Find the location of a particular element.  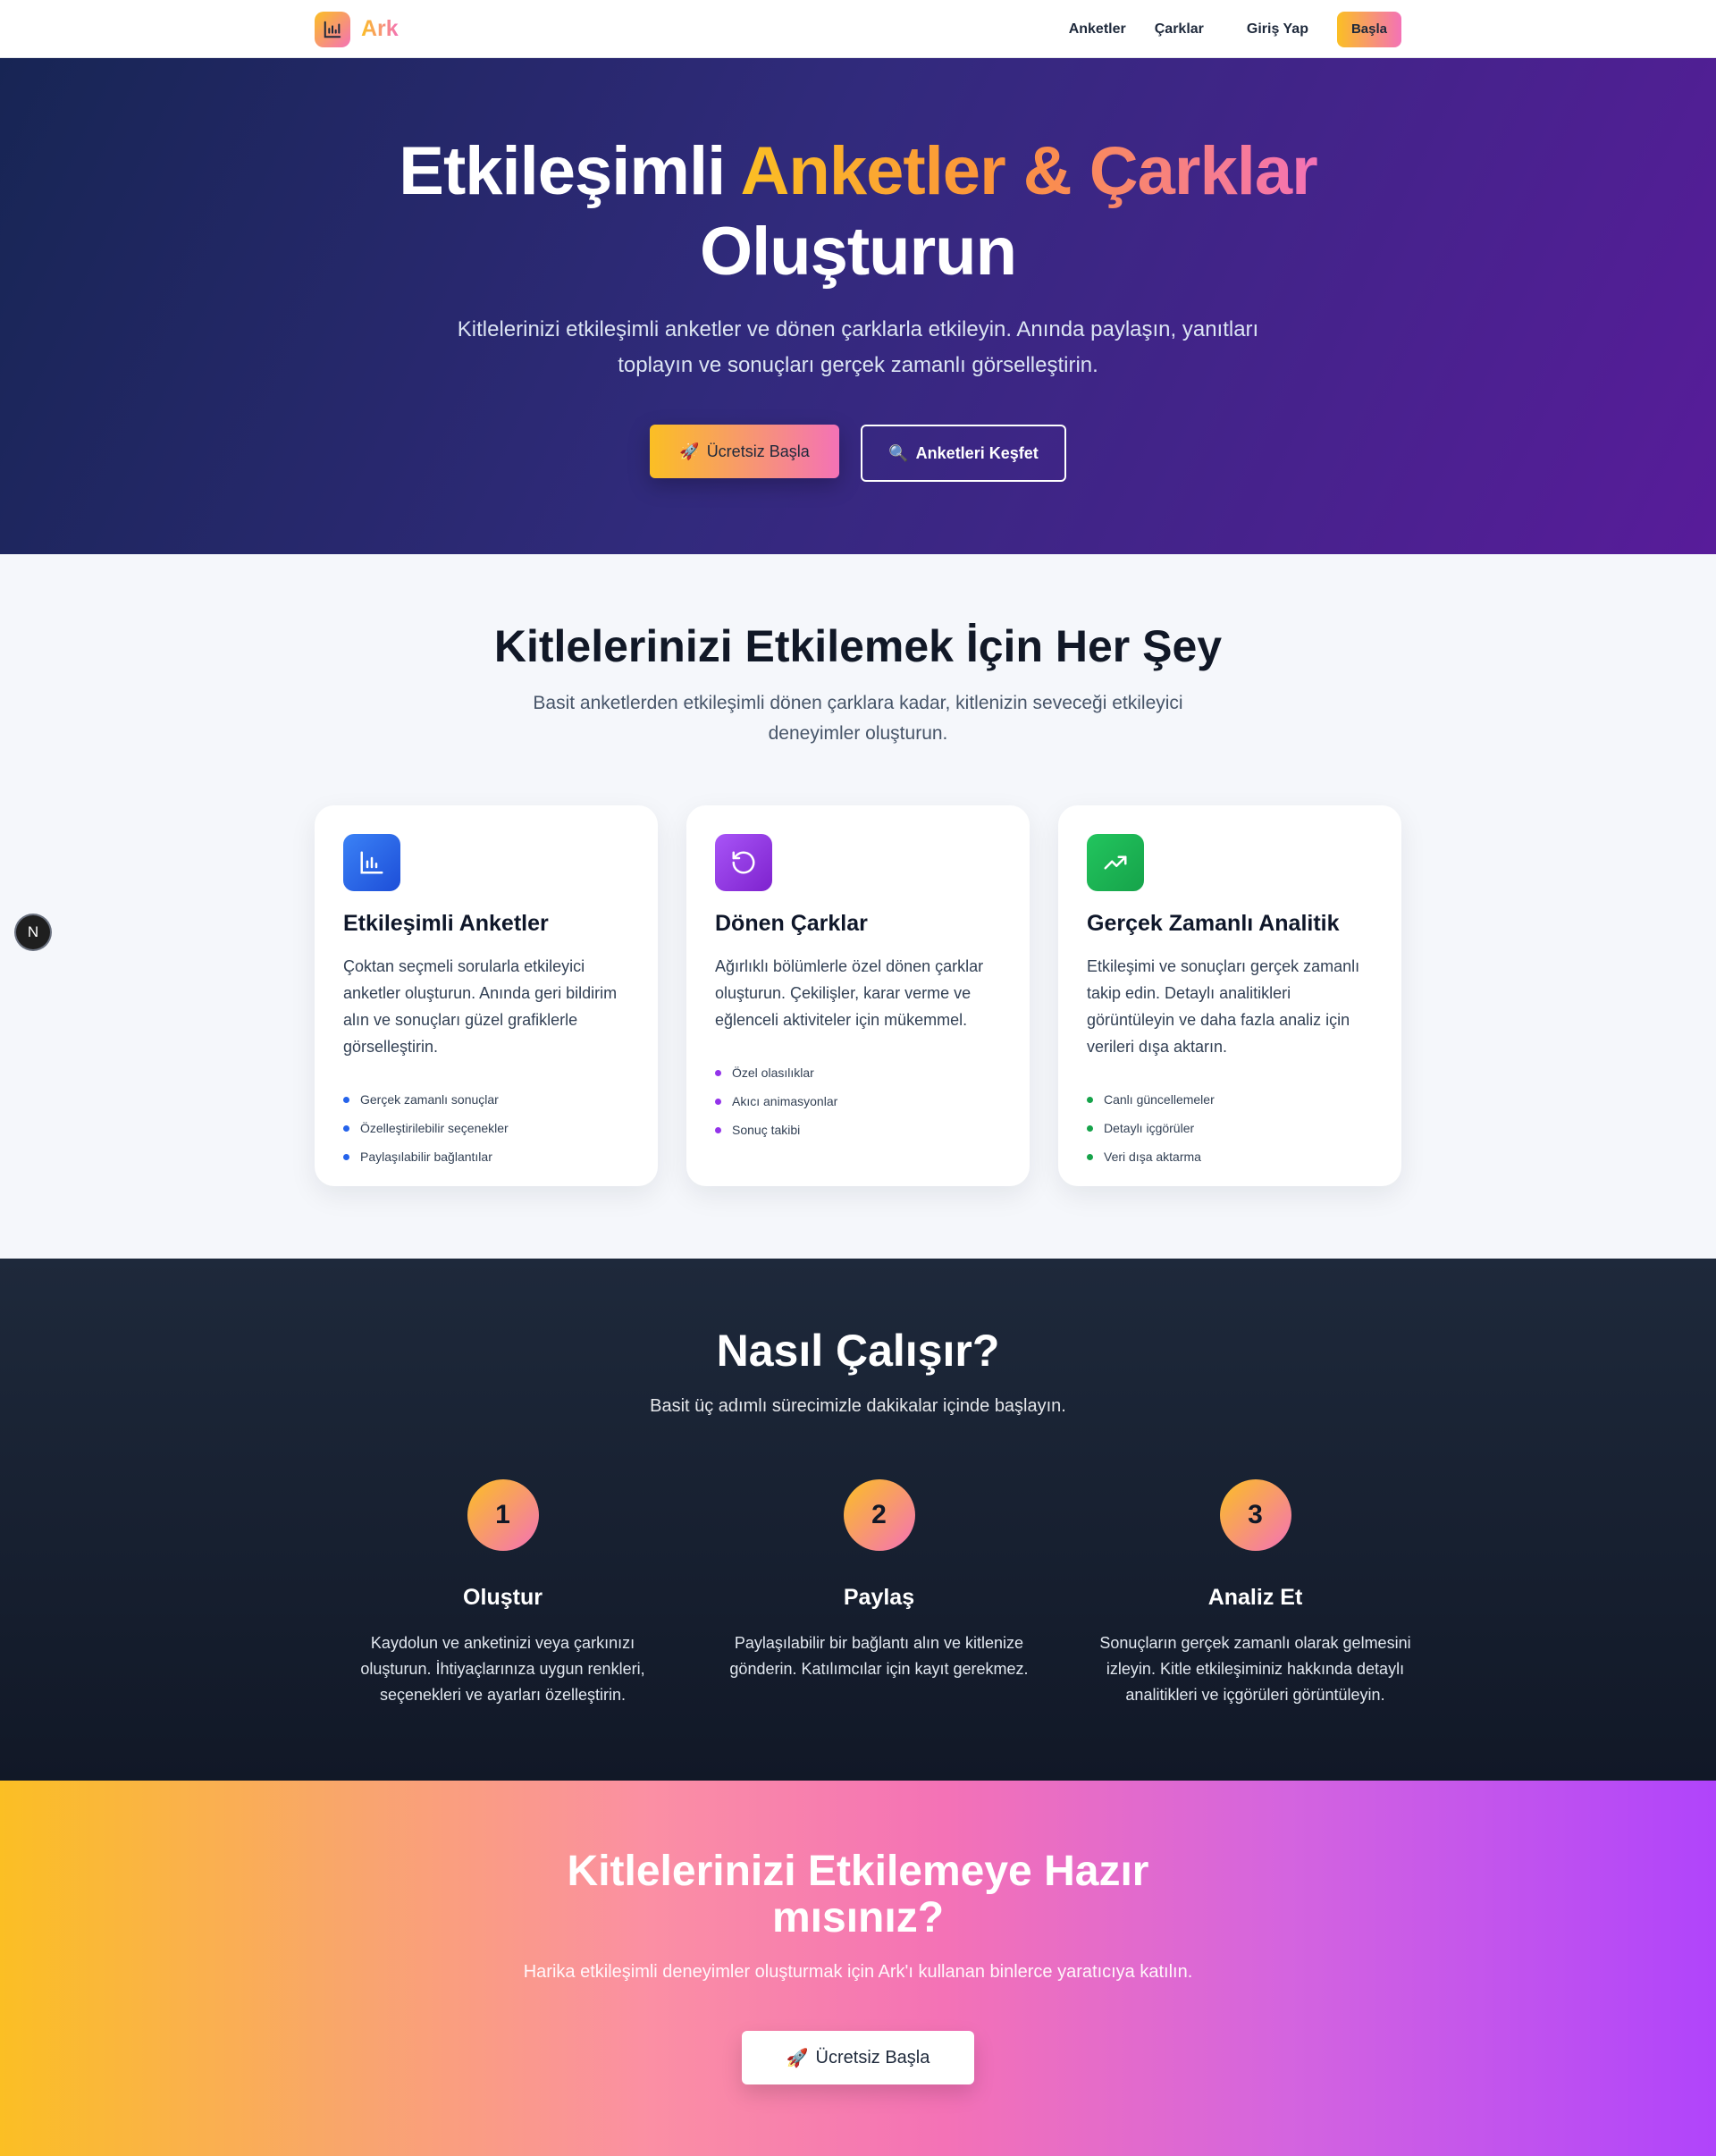

how-title: Nasıl Çalışır? is located at coordinates (858, 1351).